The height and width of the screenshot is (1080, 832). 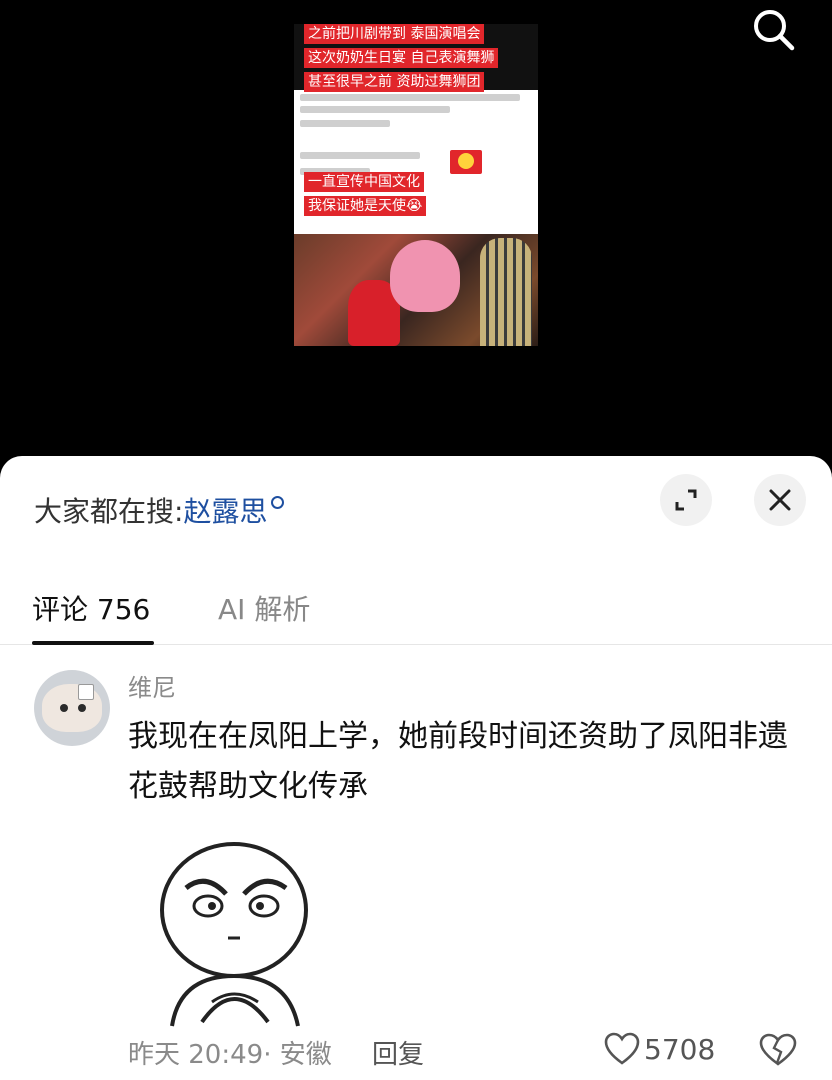 I want to click on video-caption: 这次奶奶生日宴 自己表演舞狮, so click(x=401, y=58).